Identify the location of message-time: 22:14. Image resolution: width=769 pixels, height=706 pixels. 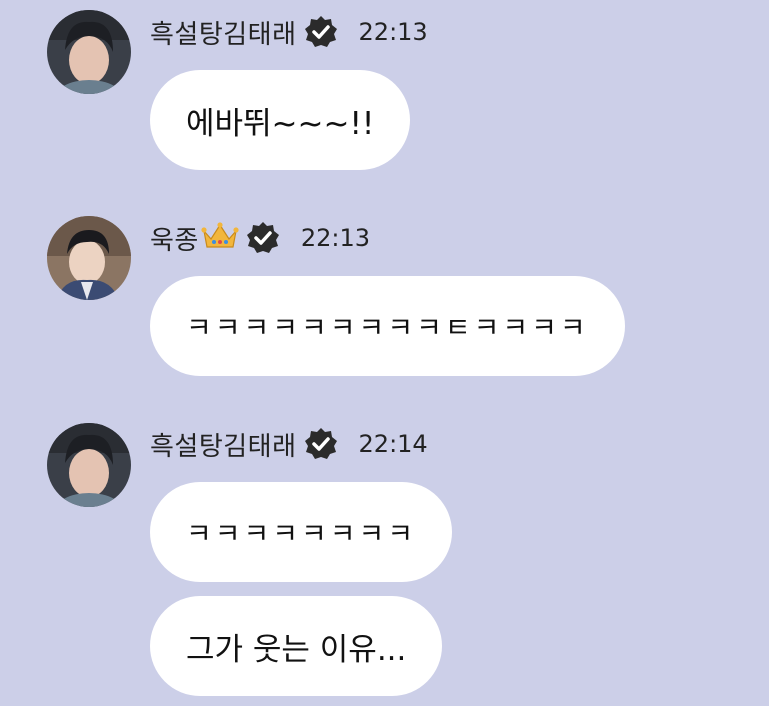
(393, 444).